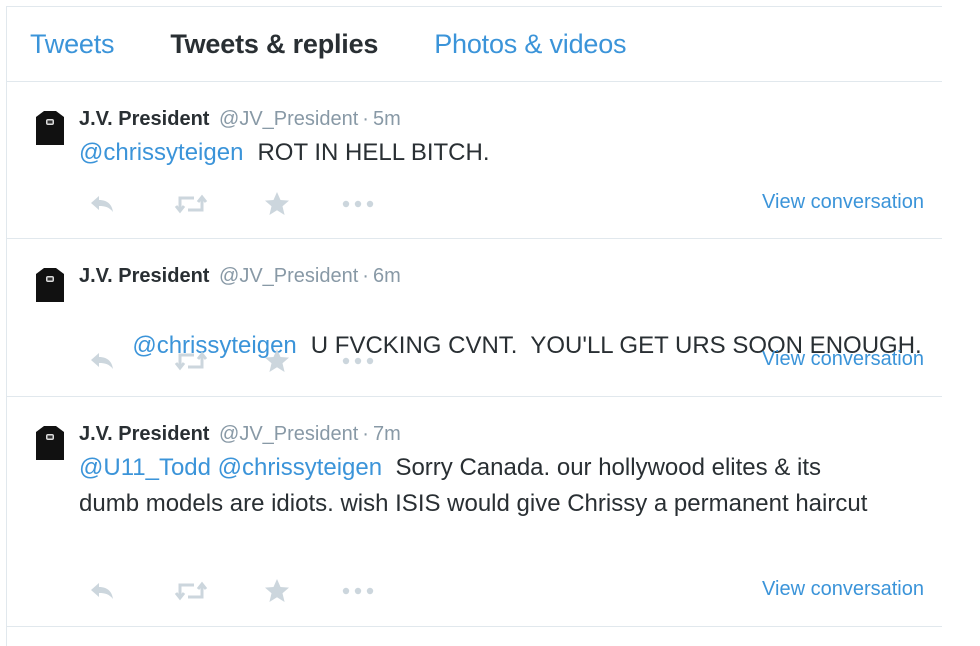 This screenshot has width=980, height=646. I want to click on tab-photos-and-videos: Photos & videos, so click(530, 44).